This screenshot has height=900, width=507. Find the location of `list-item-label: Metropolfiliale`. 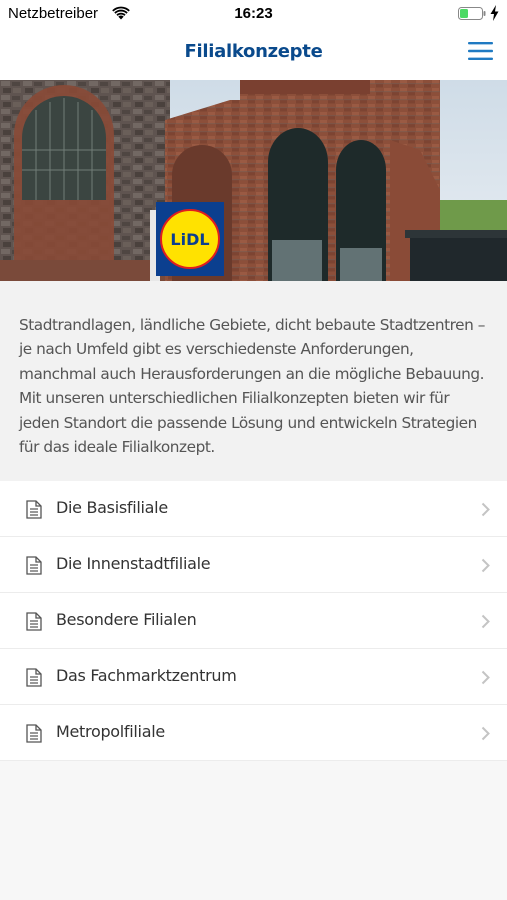

list-item-label: Metropolfiliale is located at coordinates (110, 731).